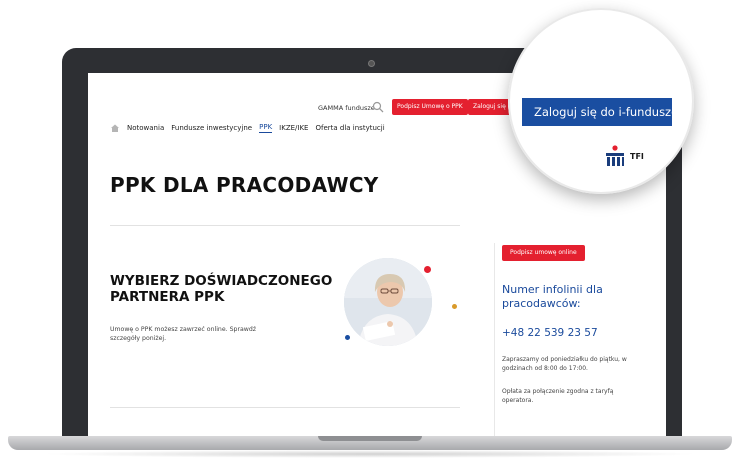 This screenshot has width=740, height=459. Describe the element at coordinates (543, 253) in the screenshot. I see `sign-online-button: Podpisz umowę online` at that location.